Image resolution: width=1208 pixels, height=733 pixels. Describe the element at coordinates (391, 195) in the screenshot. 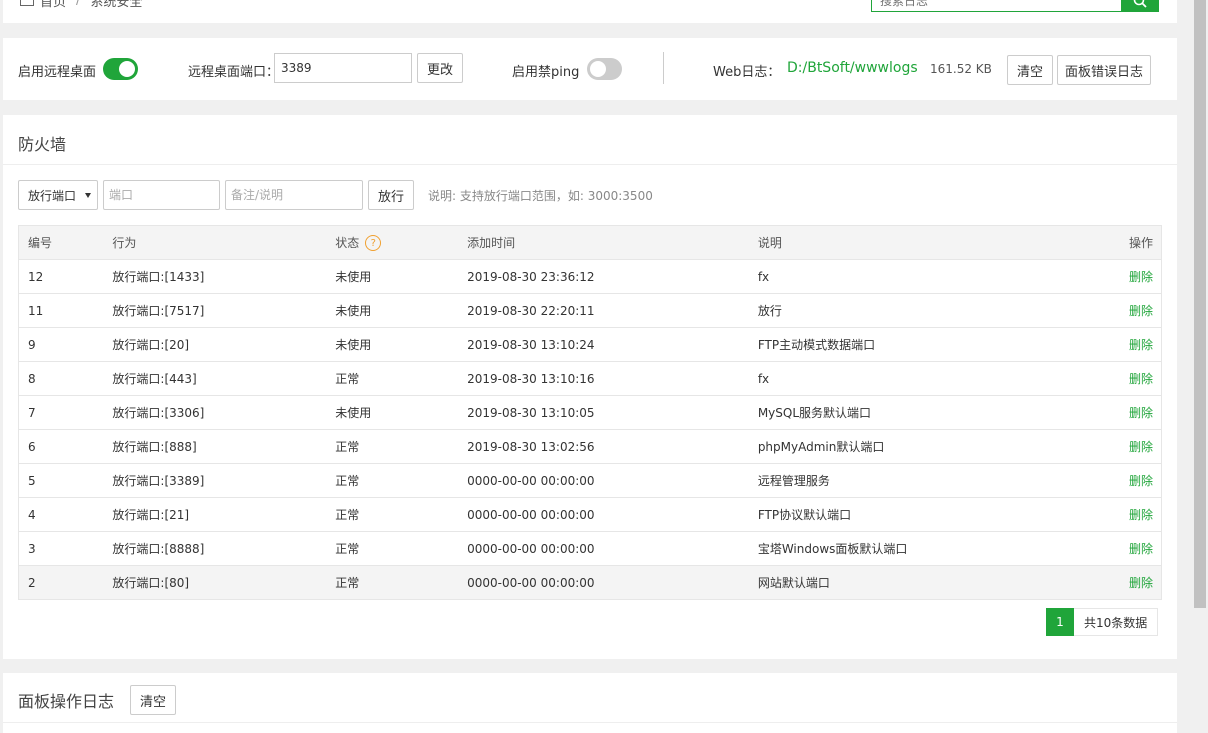

I see `allow-button: 放行` at that location.